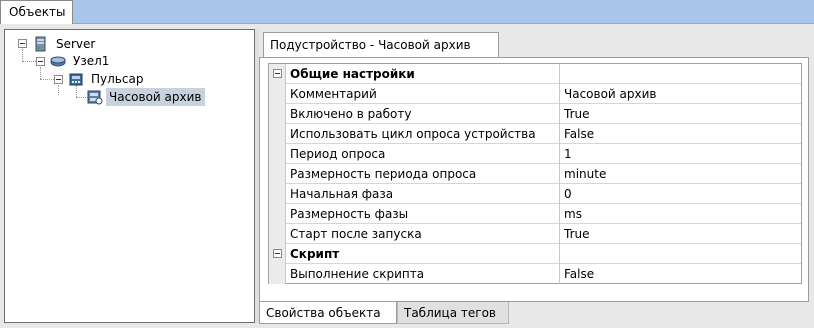  Describe the element at coordinates (381, 45) in the screenshot. I see `tab-subdevice: Подустройство - Часовой архив` at that location.